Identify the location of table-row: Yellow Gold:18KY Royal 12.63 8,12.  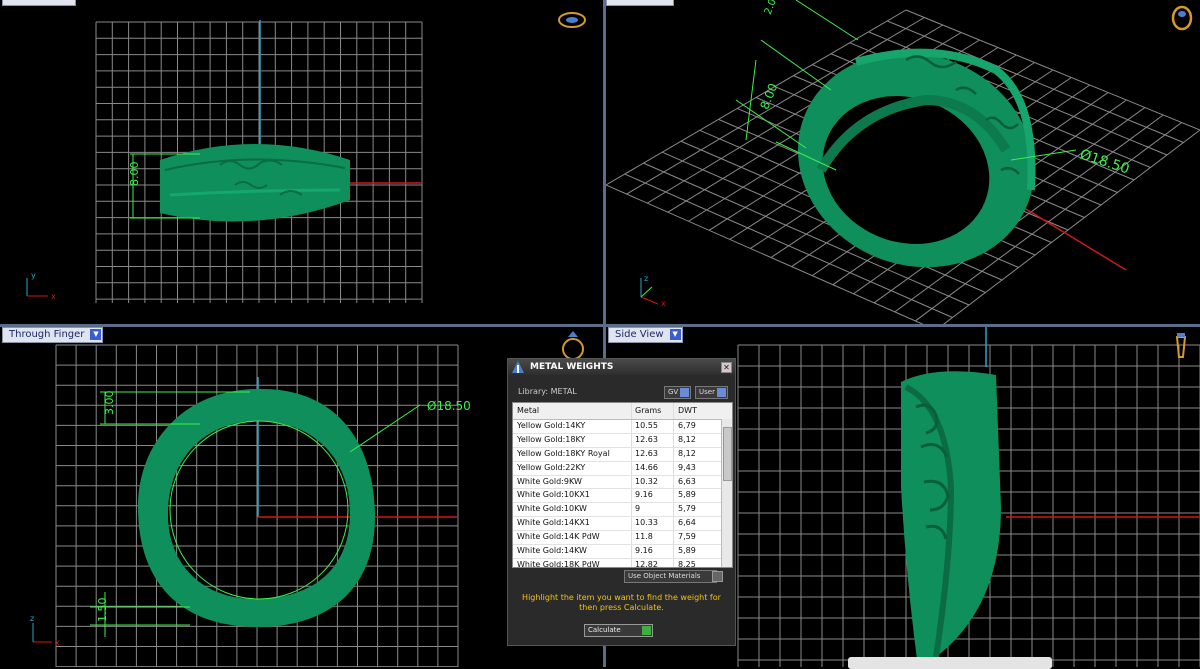
(622, 454).